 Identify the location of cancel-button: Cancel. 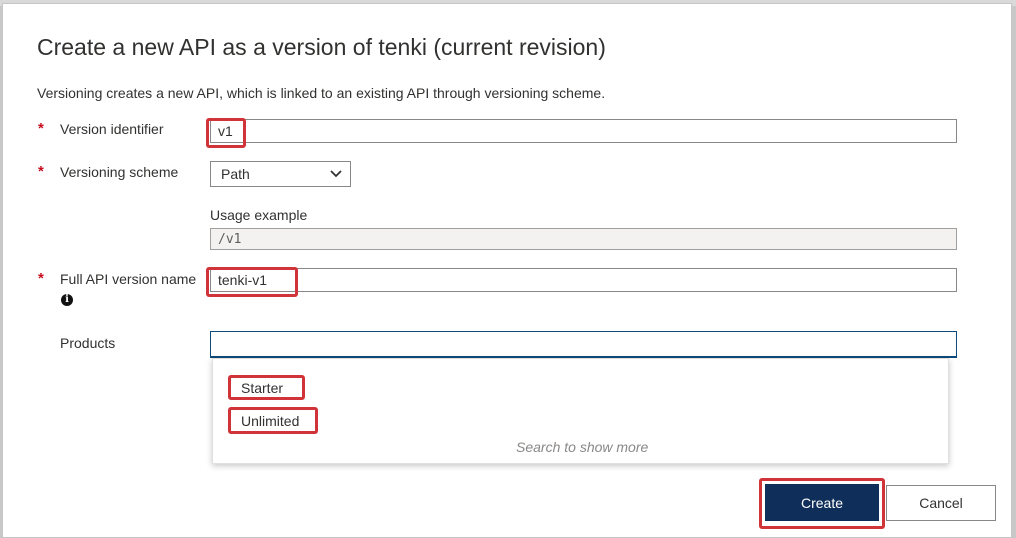
(941, 503).